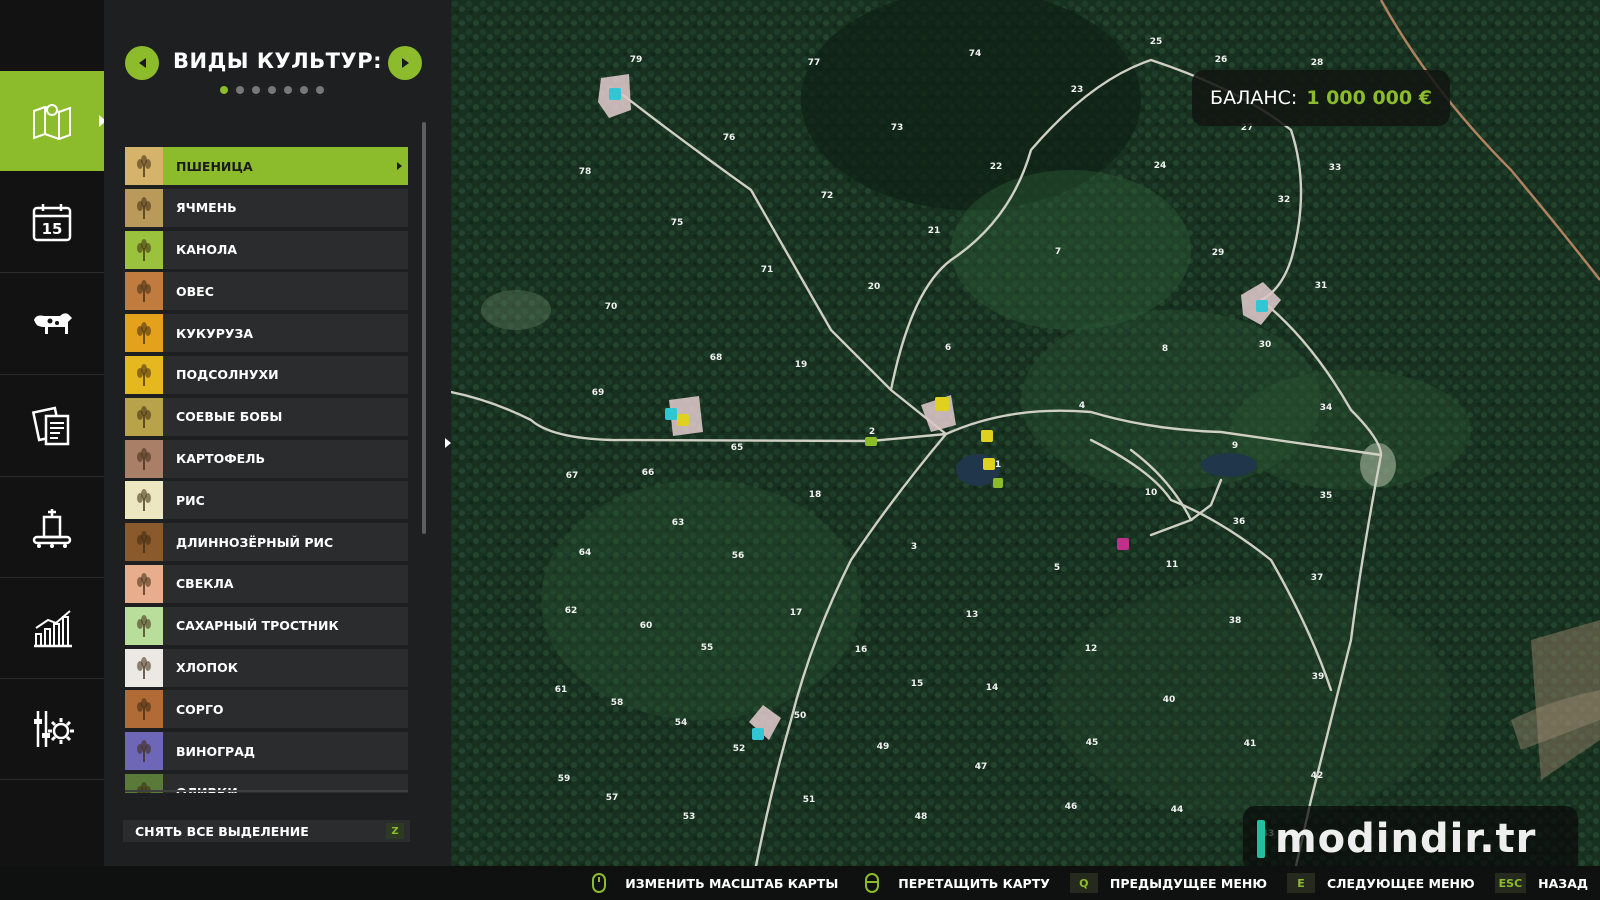 Image resolution: width=1600 pixels, height=900 pixels. Describe the element at coordinates (897, 128) in the screenshot. I see `field-number-label: 73` at that location.